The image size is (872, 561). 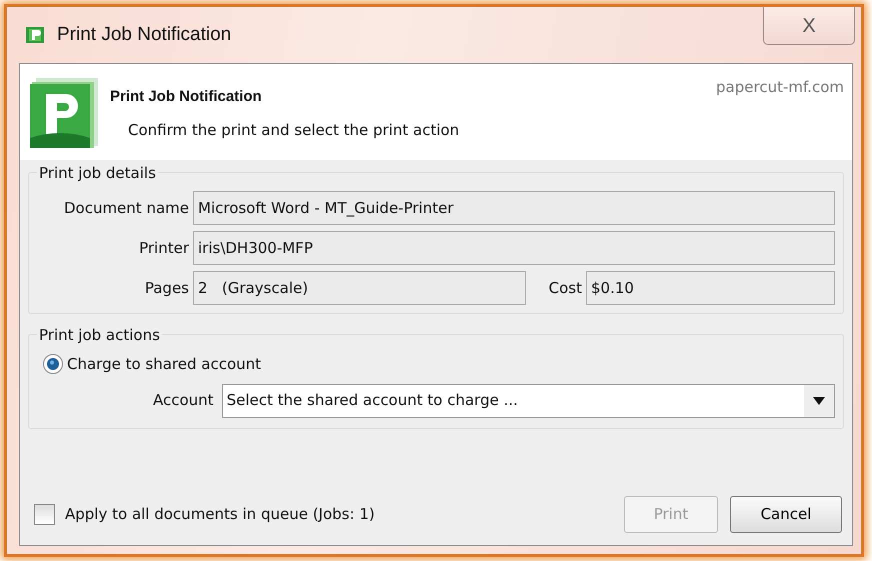 I want to click on field-label: Account, so click(x=183, y=401).